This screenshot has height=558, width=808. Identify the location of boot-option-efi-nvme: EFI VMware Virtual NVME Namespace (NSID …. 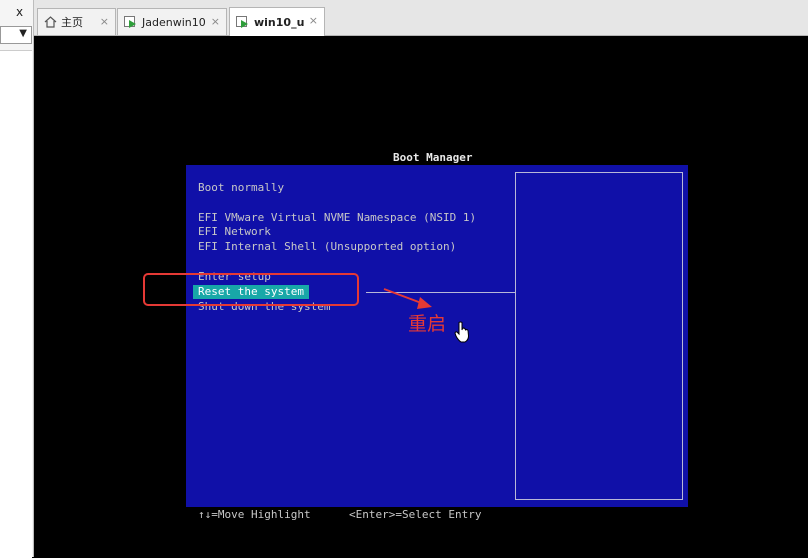
(337, 218).